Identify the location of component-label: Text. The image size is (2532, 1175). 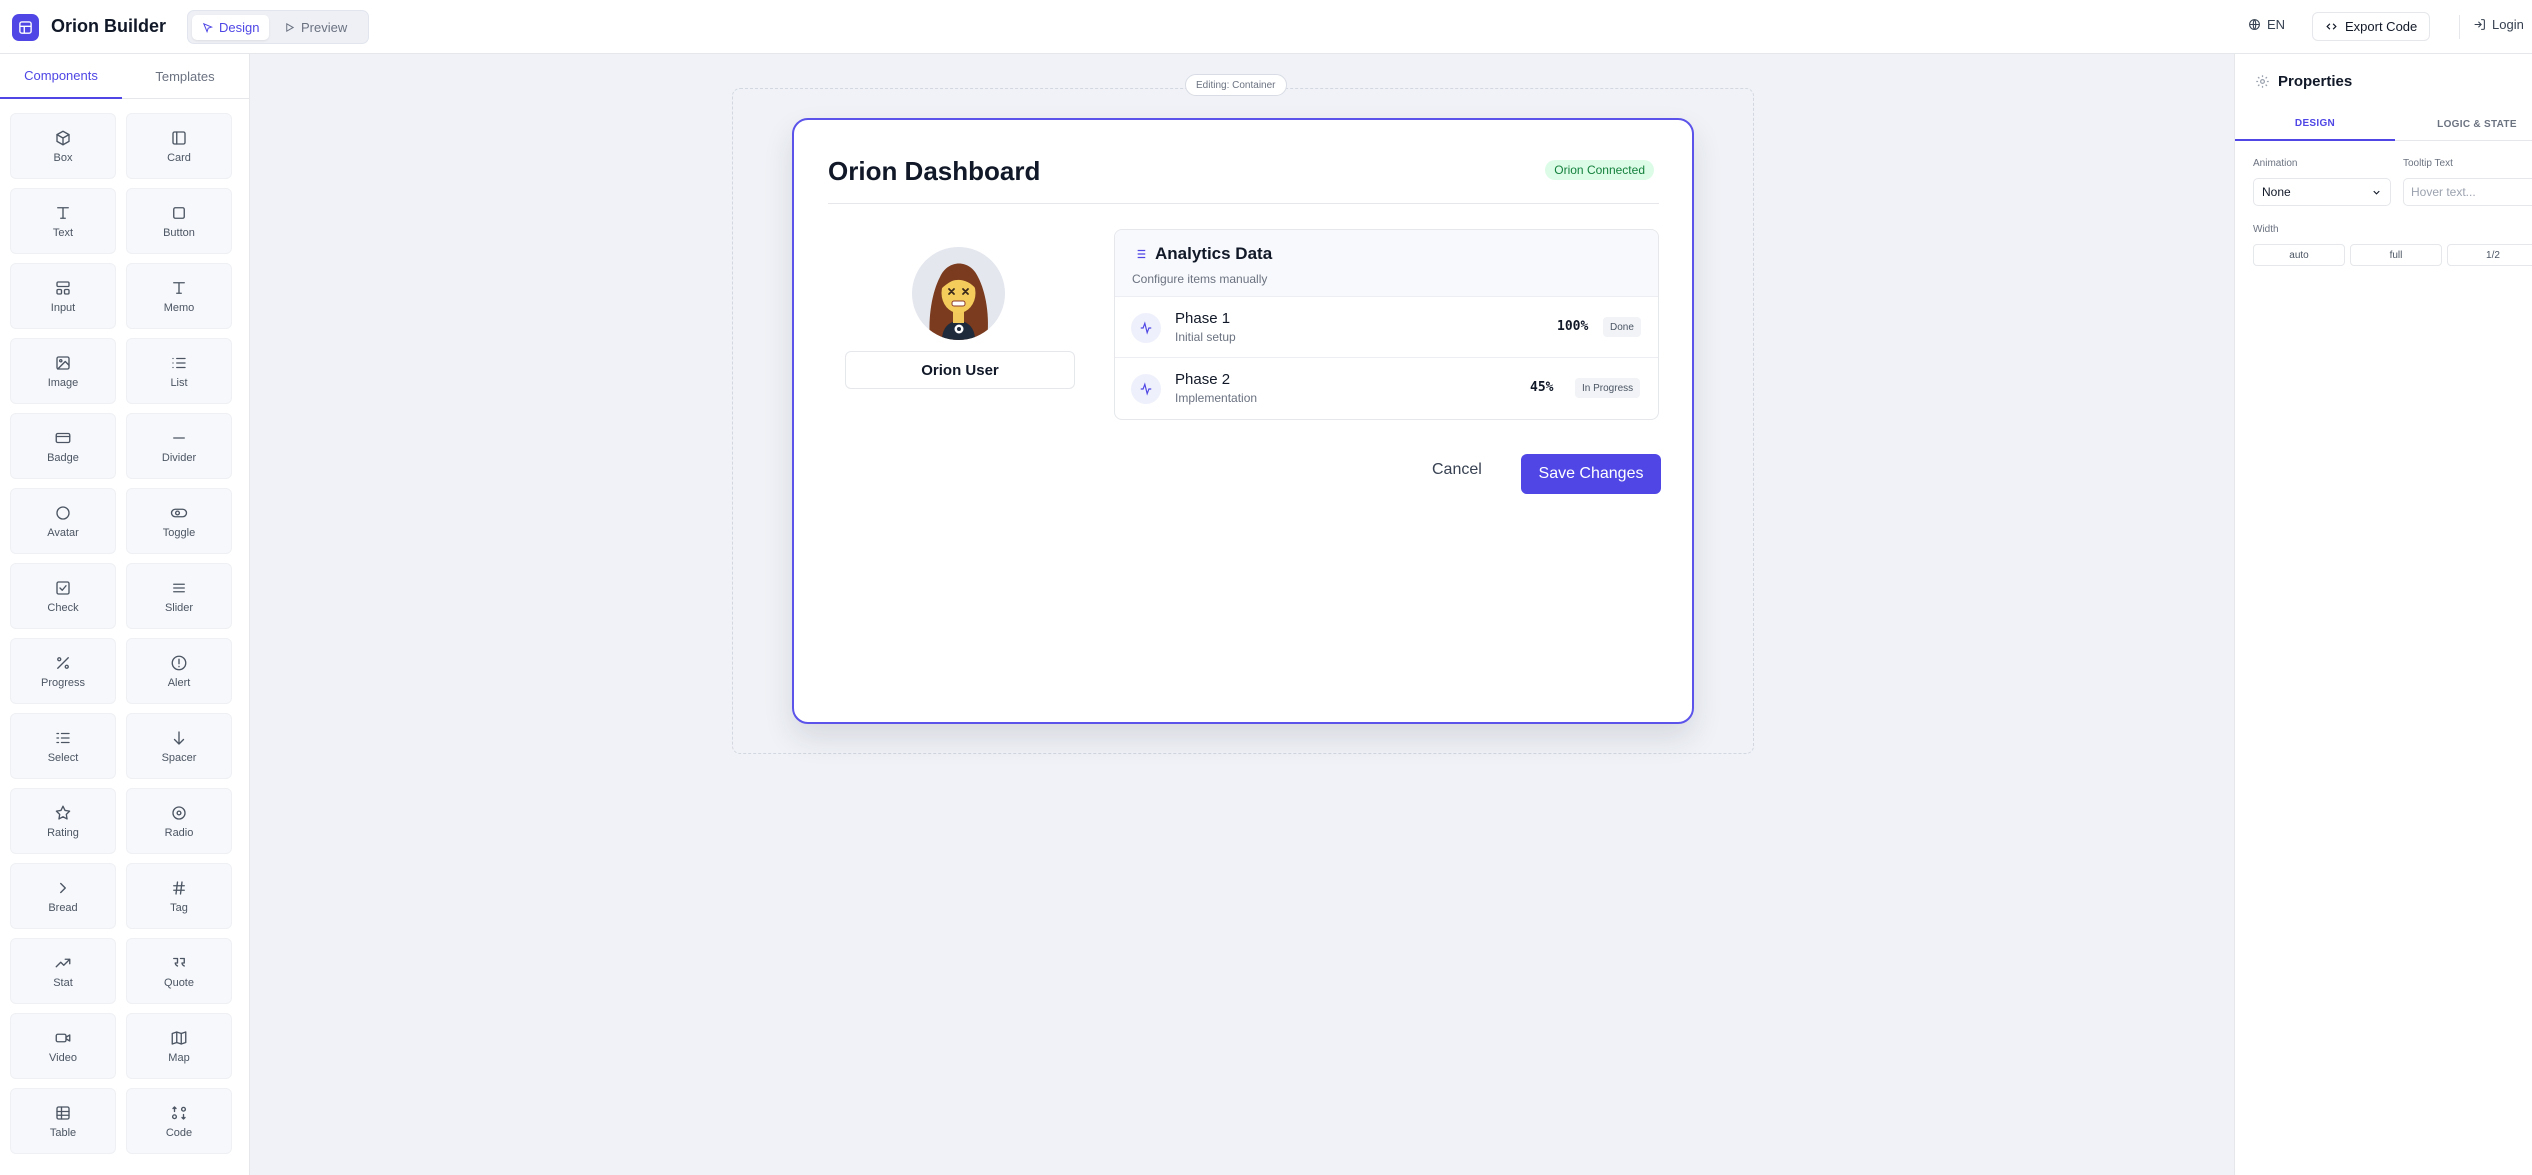
(63, 232).